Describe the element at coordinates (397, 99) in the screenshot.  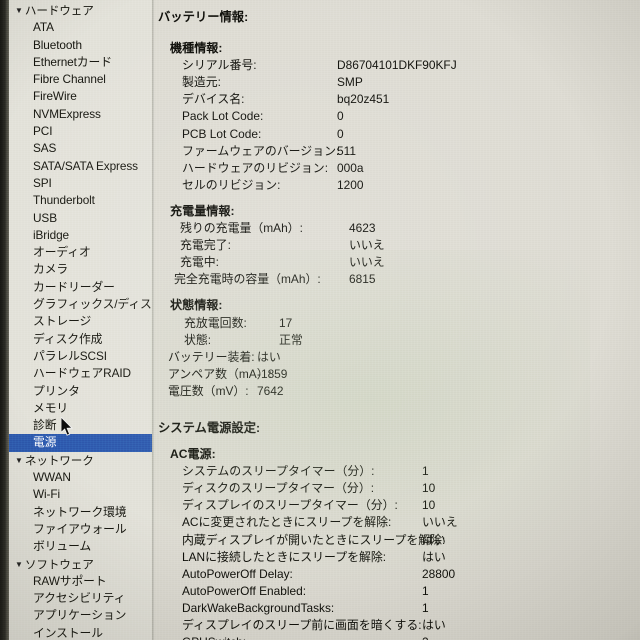
I see `info-row: デバイス名: bq20z451` at that location.